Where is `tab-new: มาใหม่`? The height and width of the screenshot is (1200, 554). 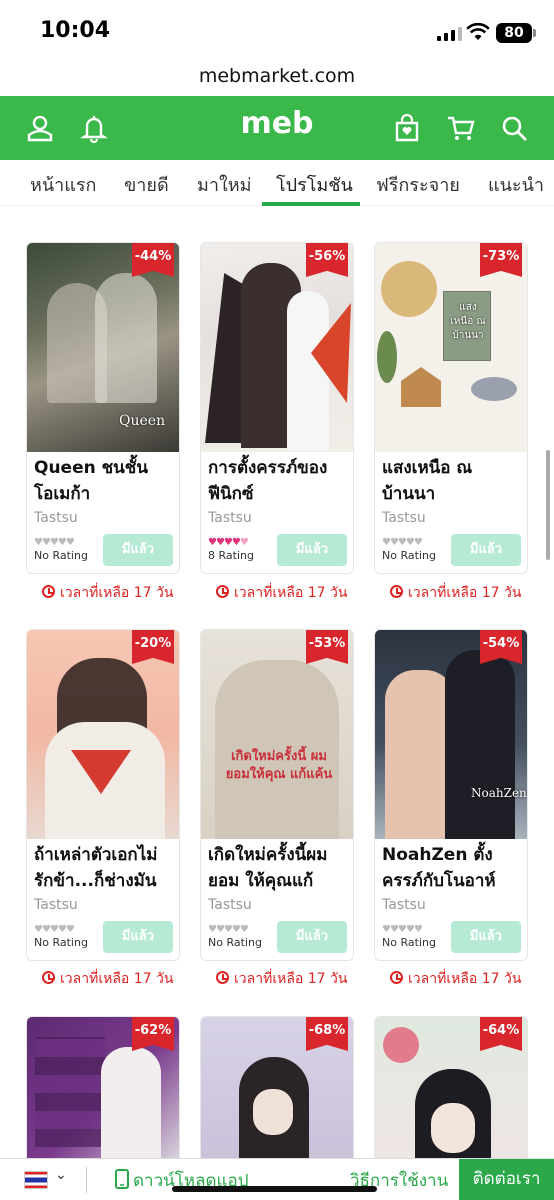
tab-new: มาใหม่ is located at coordinates (224, 184).